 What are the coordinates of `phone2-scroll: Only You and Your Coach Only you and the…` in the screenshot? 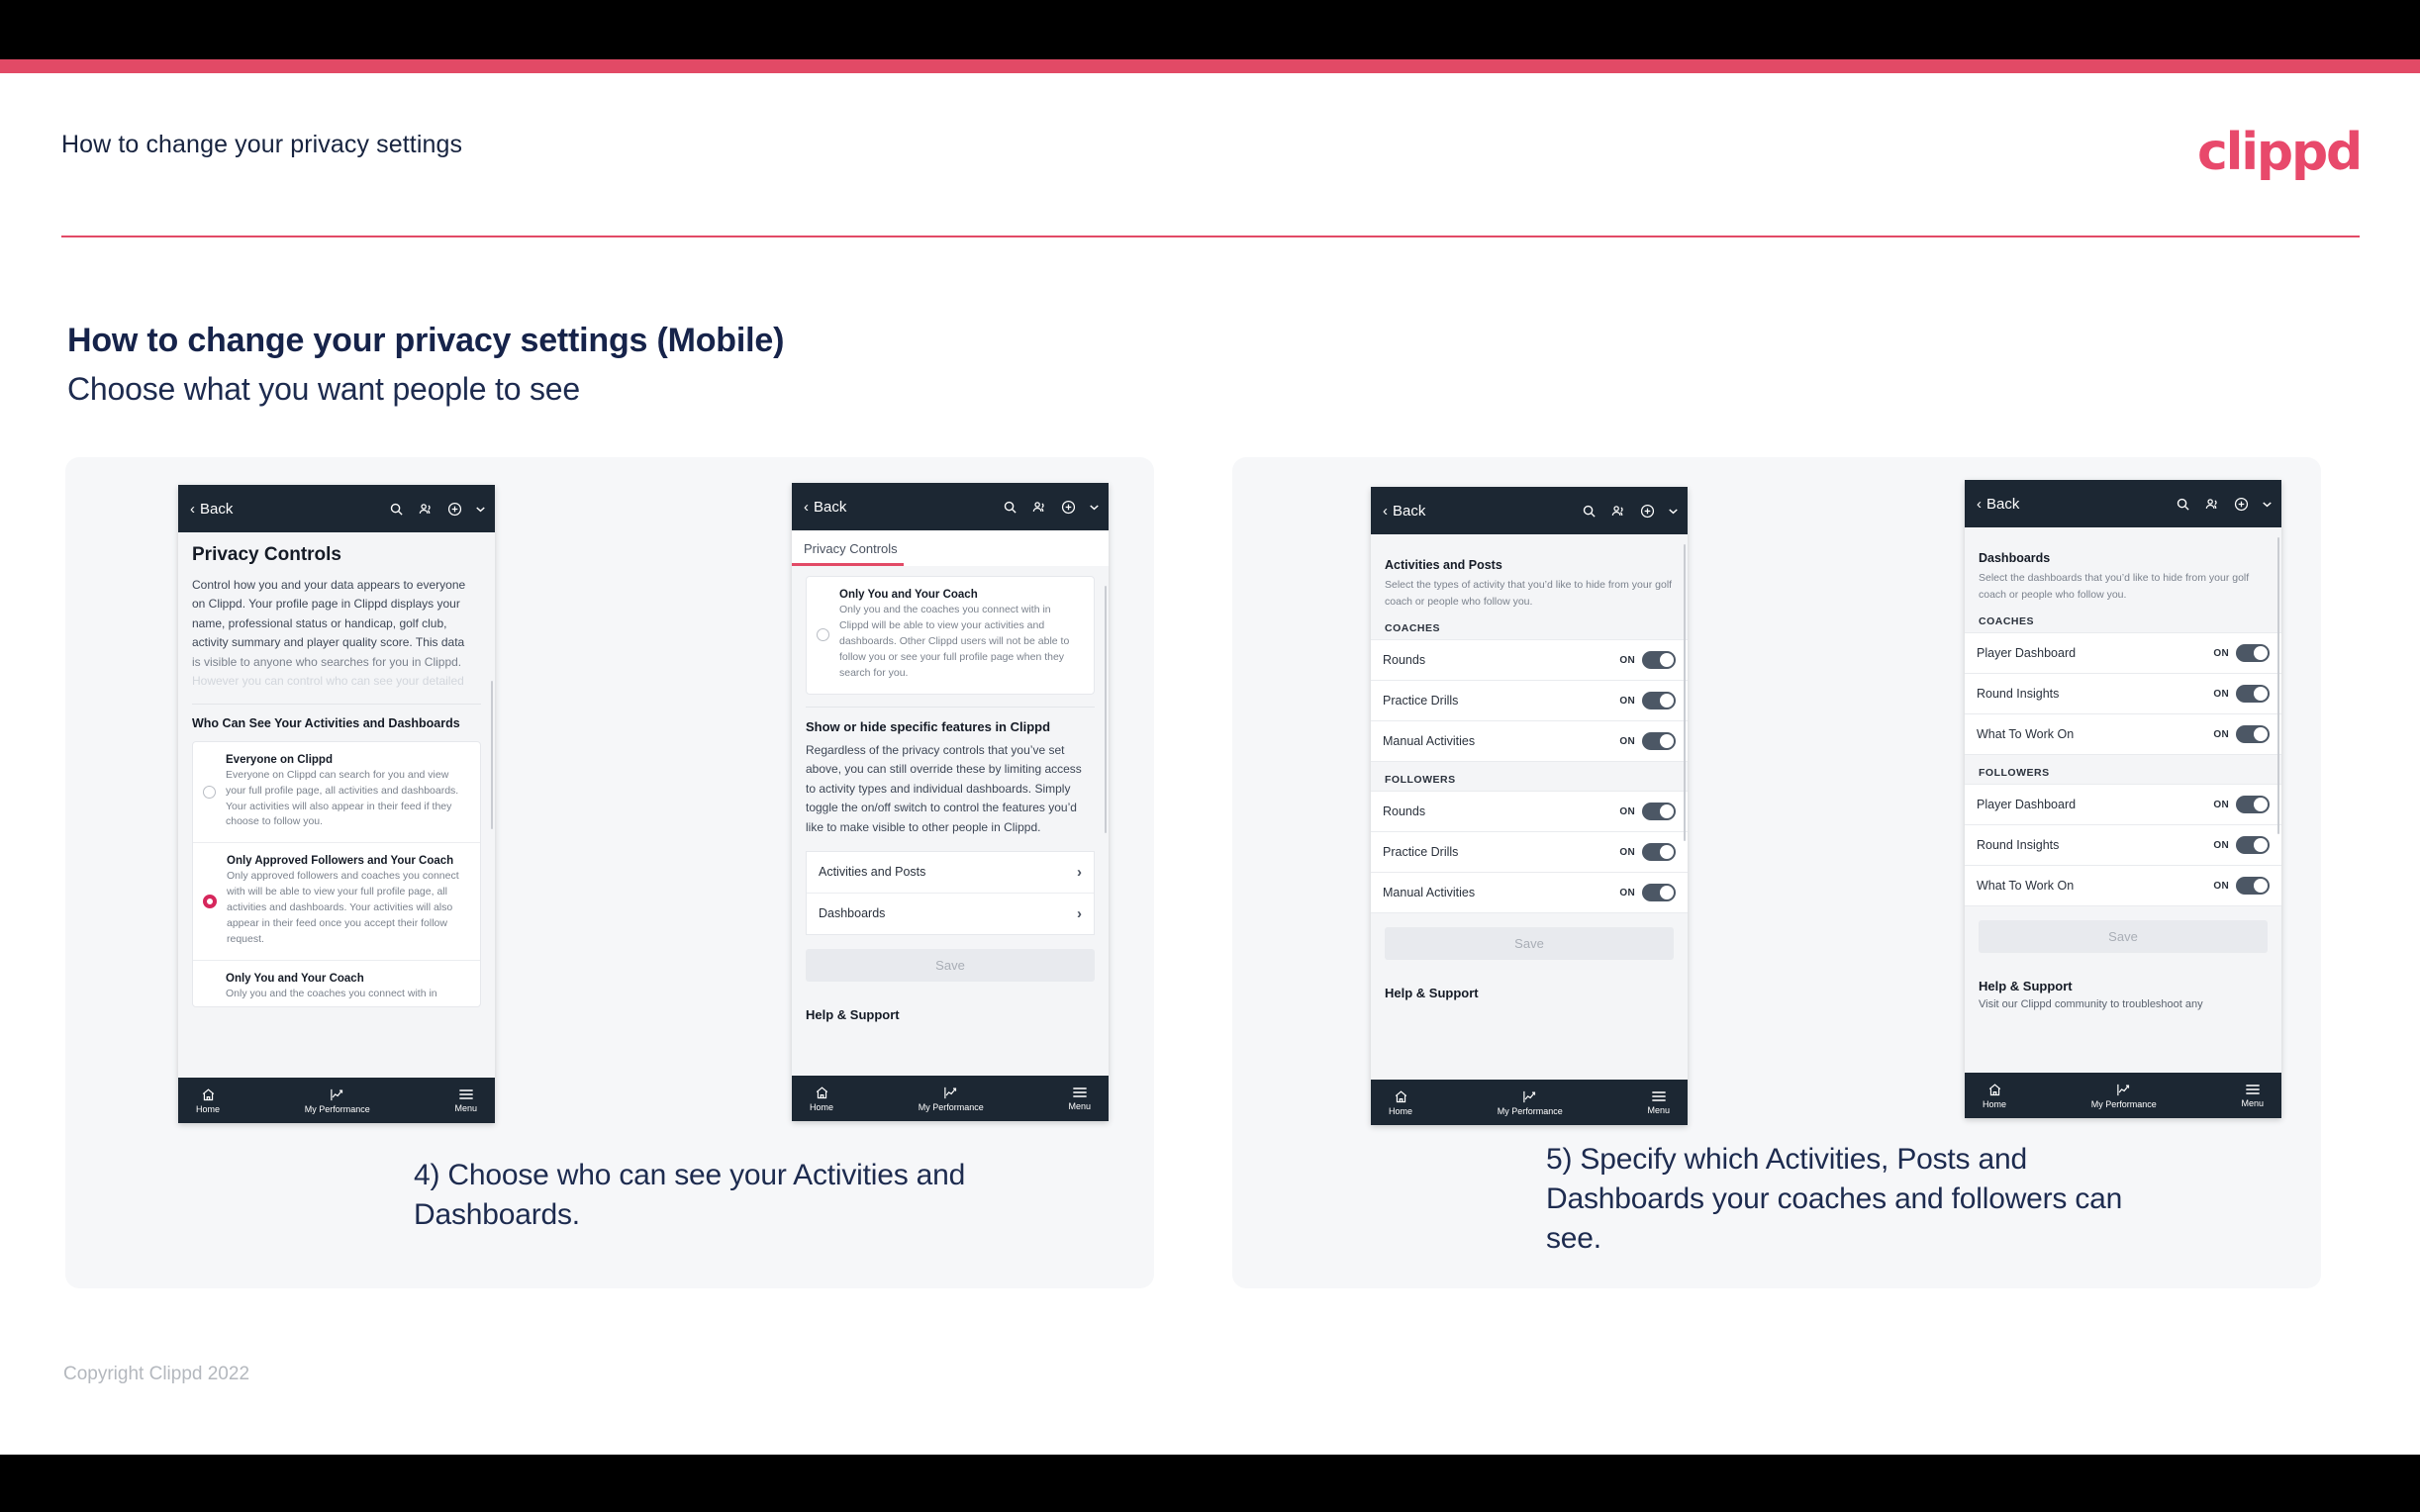 It's located at (950, 799).